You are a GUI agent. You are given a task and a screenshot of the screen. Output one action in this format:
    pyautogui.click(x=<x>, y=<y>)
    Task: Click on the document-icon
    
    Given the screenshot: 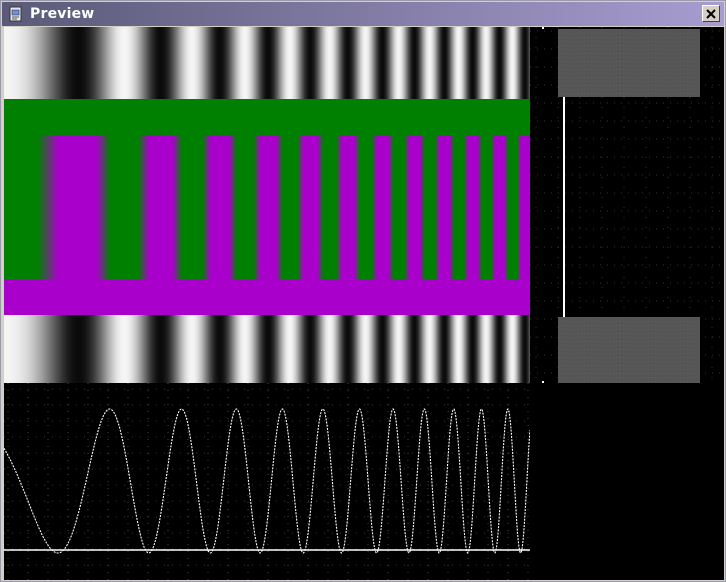 What is the action you would take?
    pyautogui.click(x=16, y=14)
    